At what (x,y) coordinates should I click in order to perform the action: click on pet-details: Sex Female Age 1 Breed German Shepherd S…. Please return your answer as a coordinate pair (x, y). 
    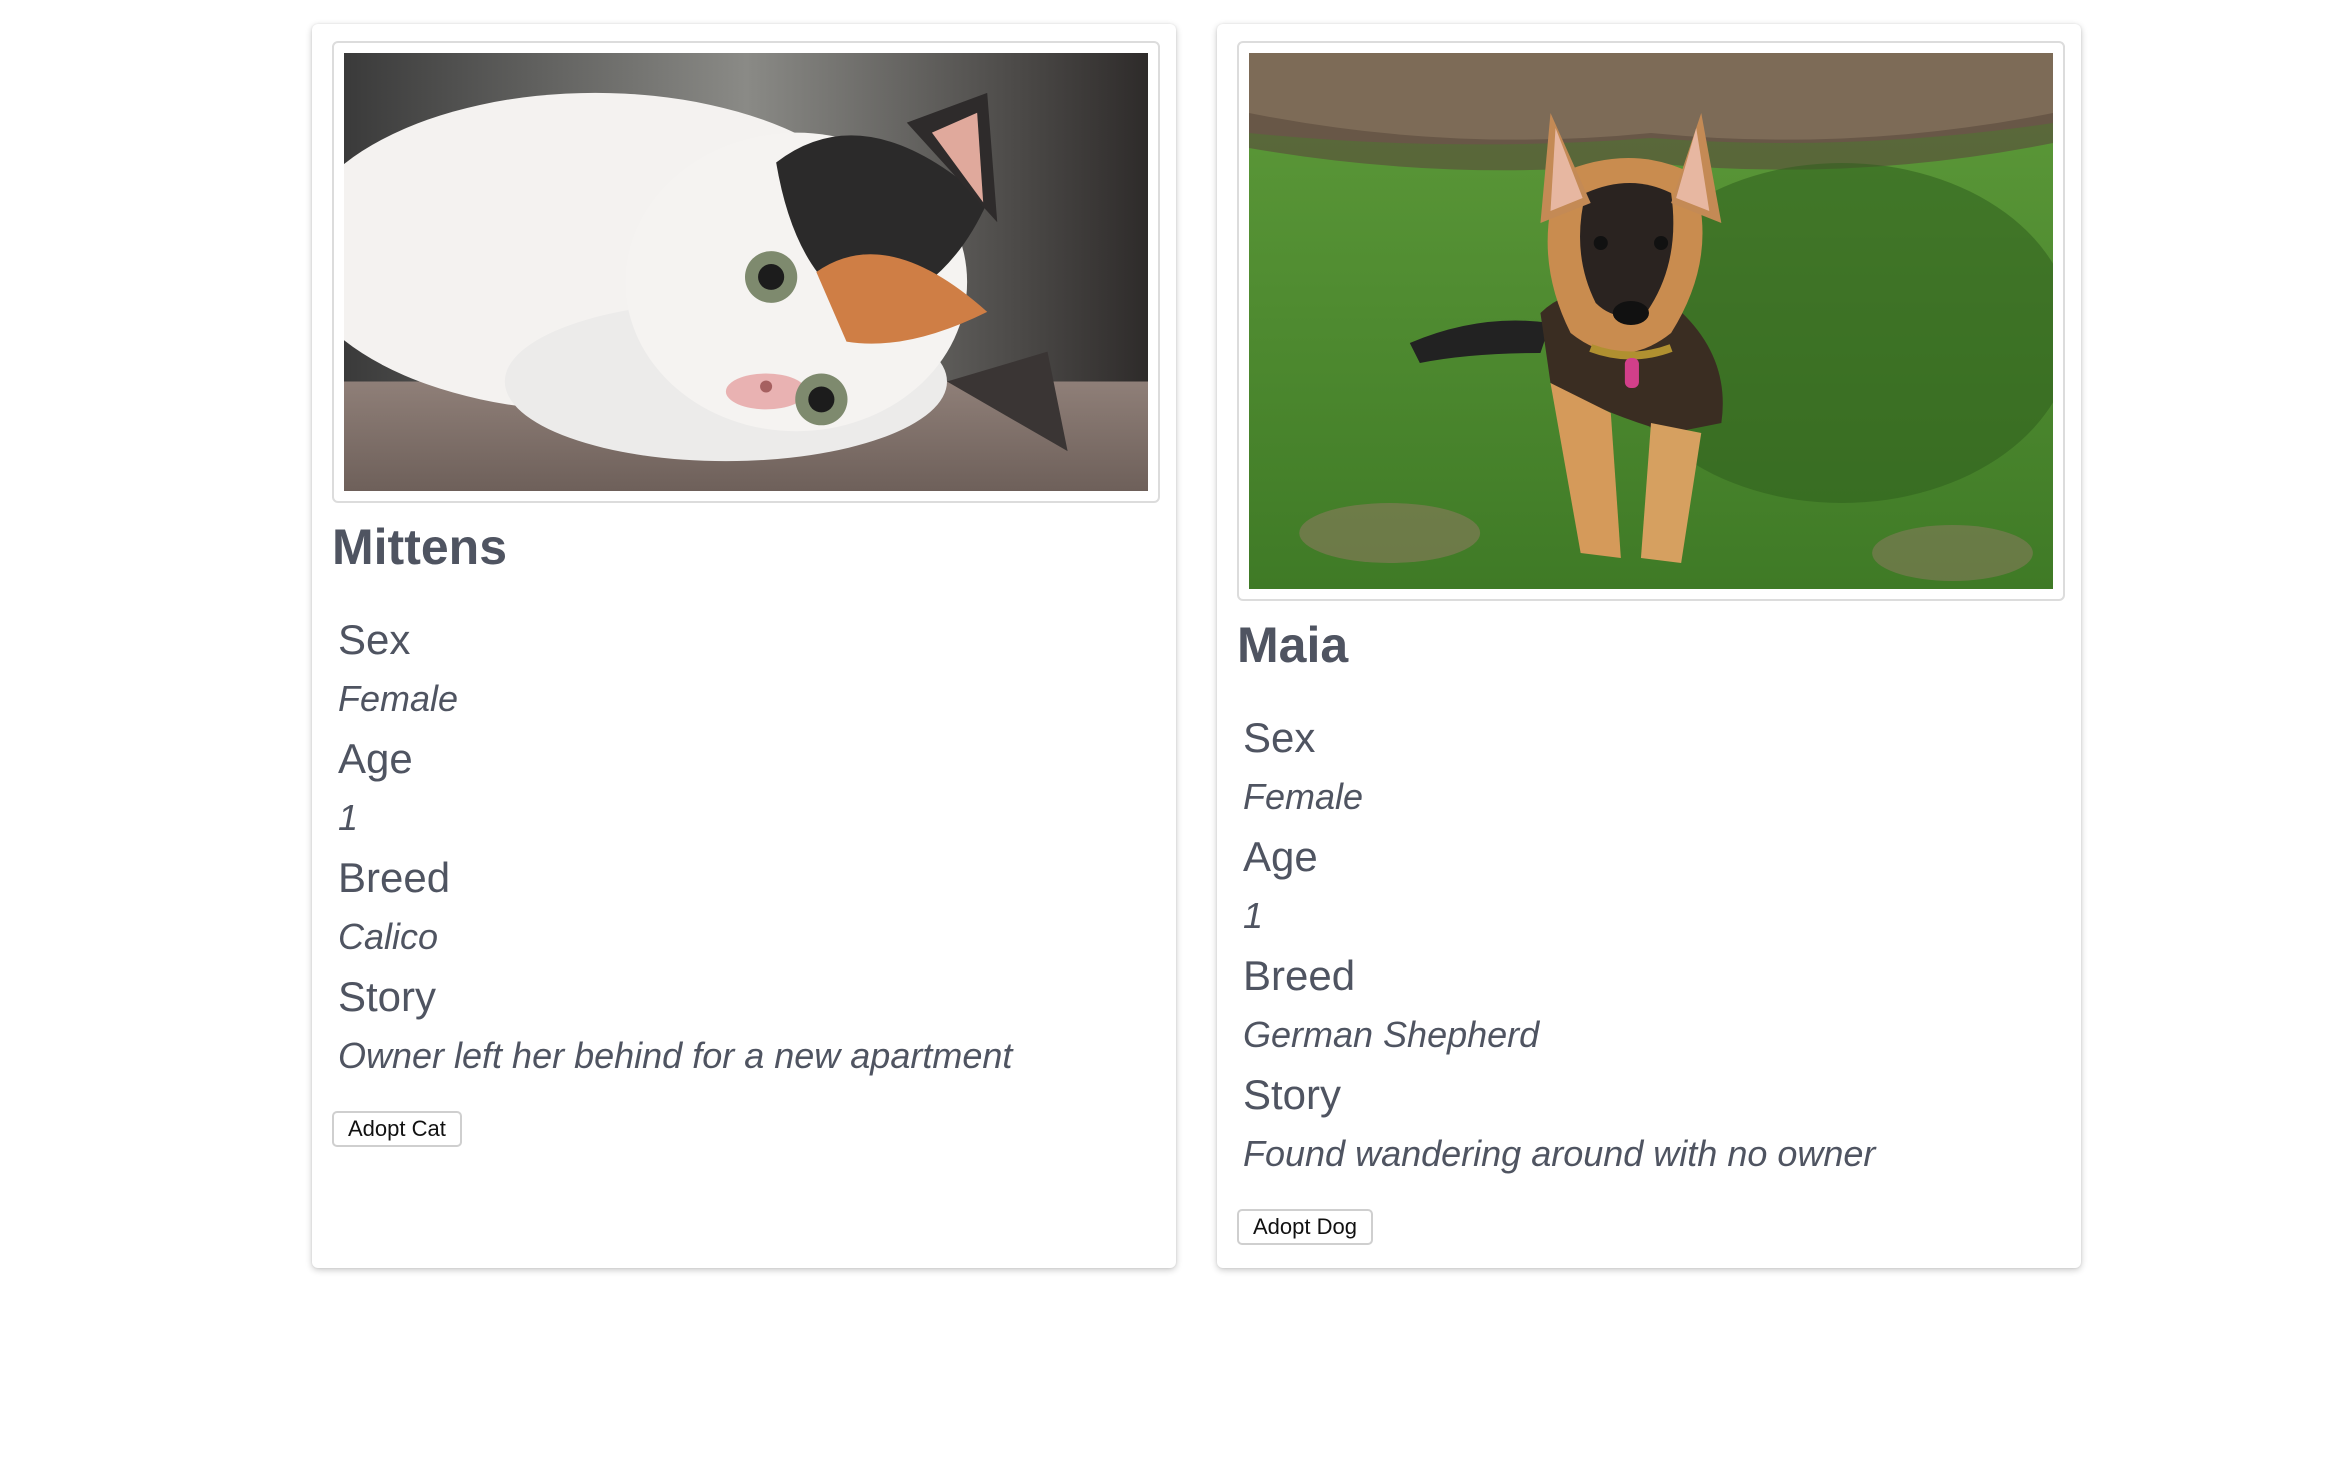
    Looking at the image, I should click on (1559, 946).